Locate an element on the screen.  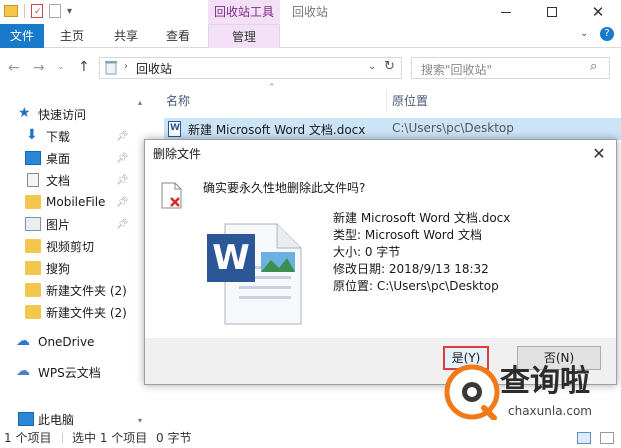
maximize-button is located at coordinates (552, 12).